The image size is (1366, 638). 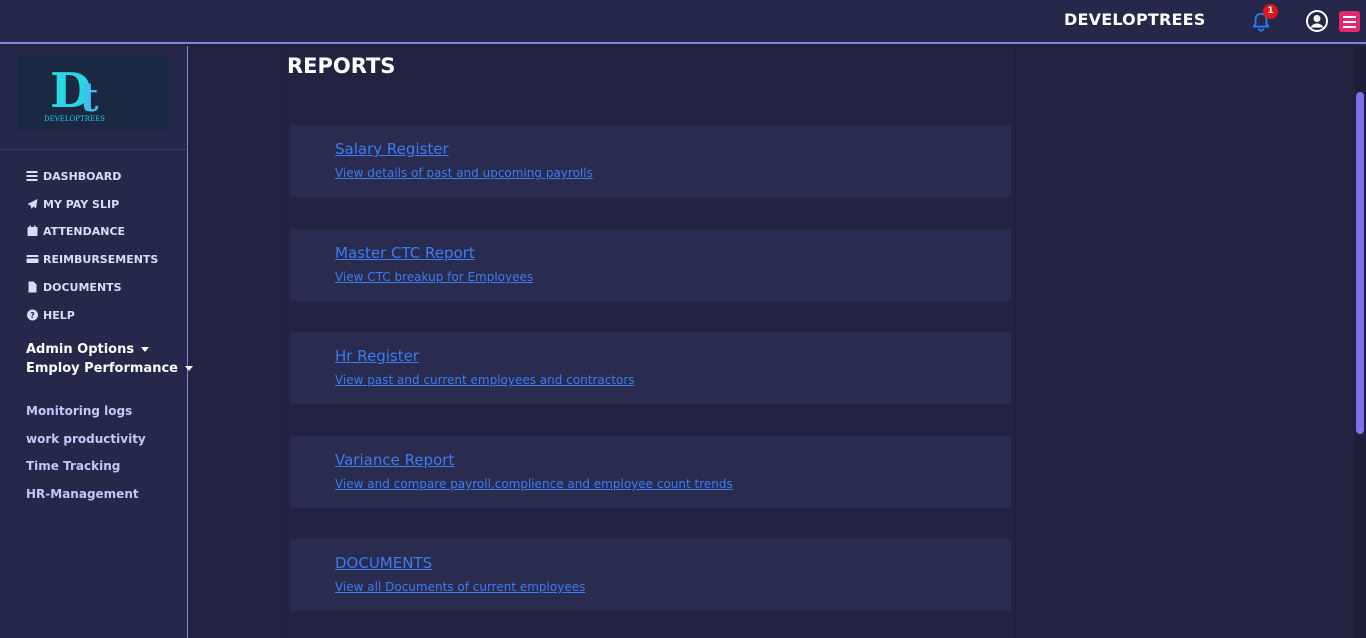 I want to click on company-logo: D t DEVELOPTREES, so click(x=93, y=92).